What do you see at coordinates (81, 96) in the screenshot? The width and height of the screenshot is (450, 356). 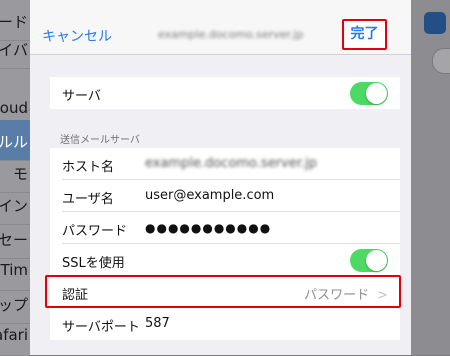 I see `server-label: サーバ` at bounding box center [81, 96].